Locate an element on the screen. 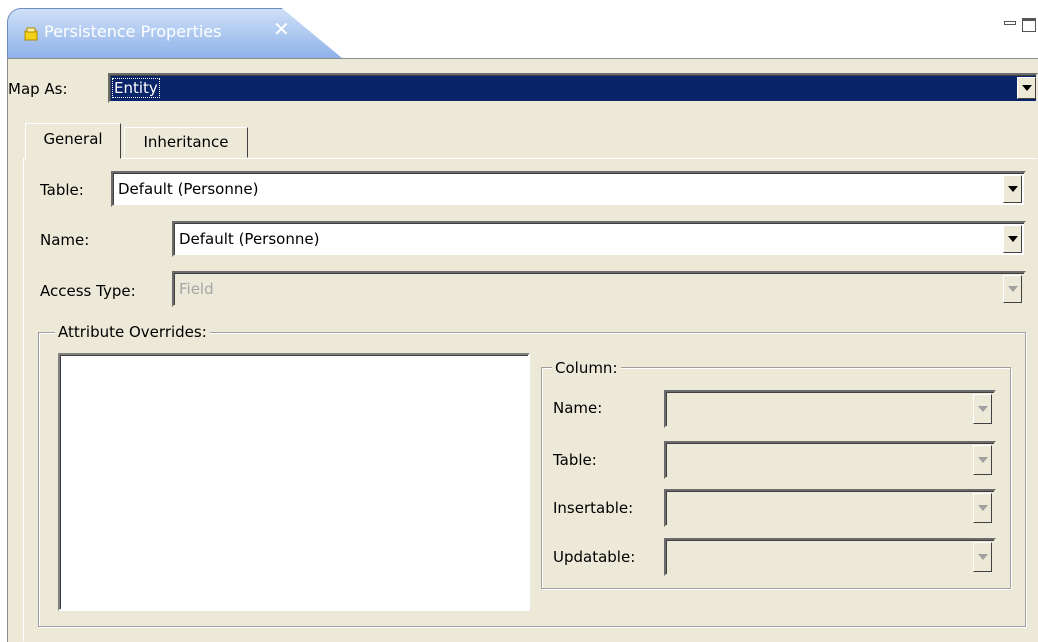 This screenshot has height=642, width=1038. name-label: Name: is located at coordinates (65, 240).